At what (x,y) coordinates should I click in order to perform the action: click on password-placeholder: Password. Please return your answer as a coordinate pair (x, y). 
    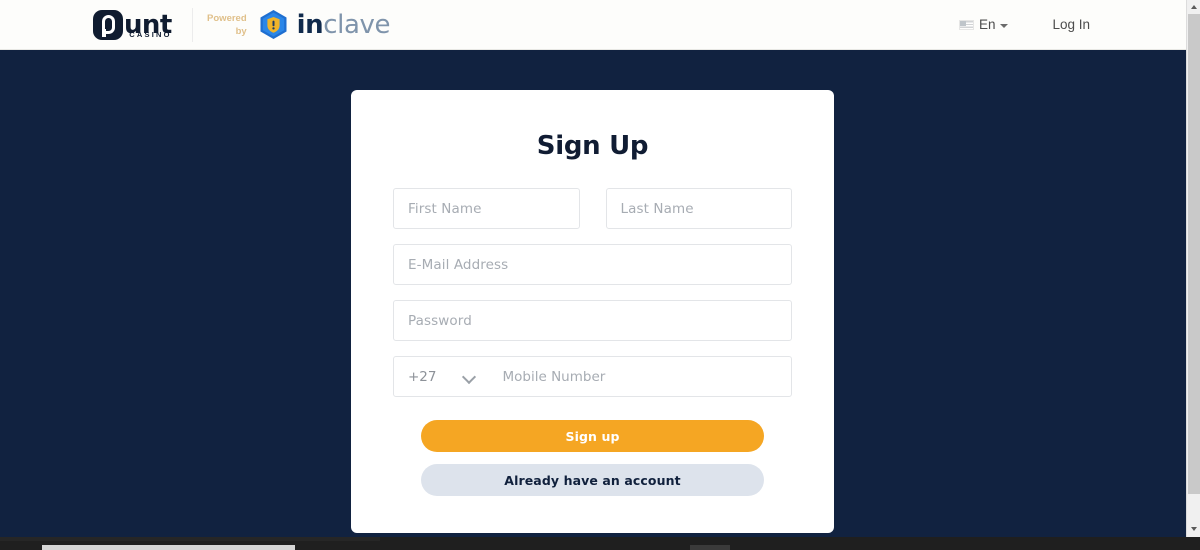
    Looking at the image, I should click on (440, 320).